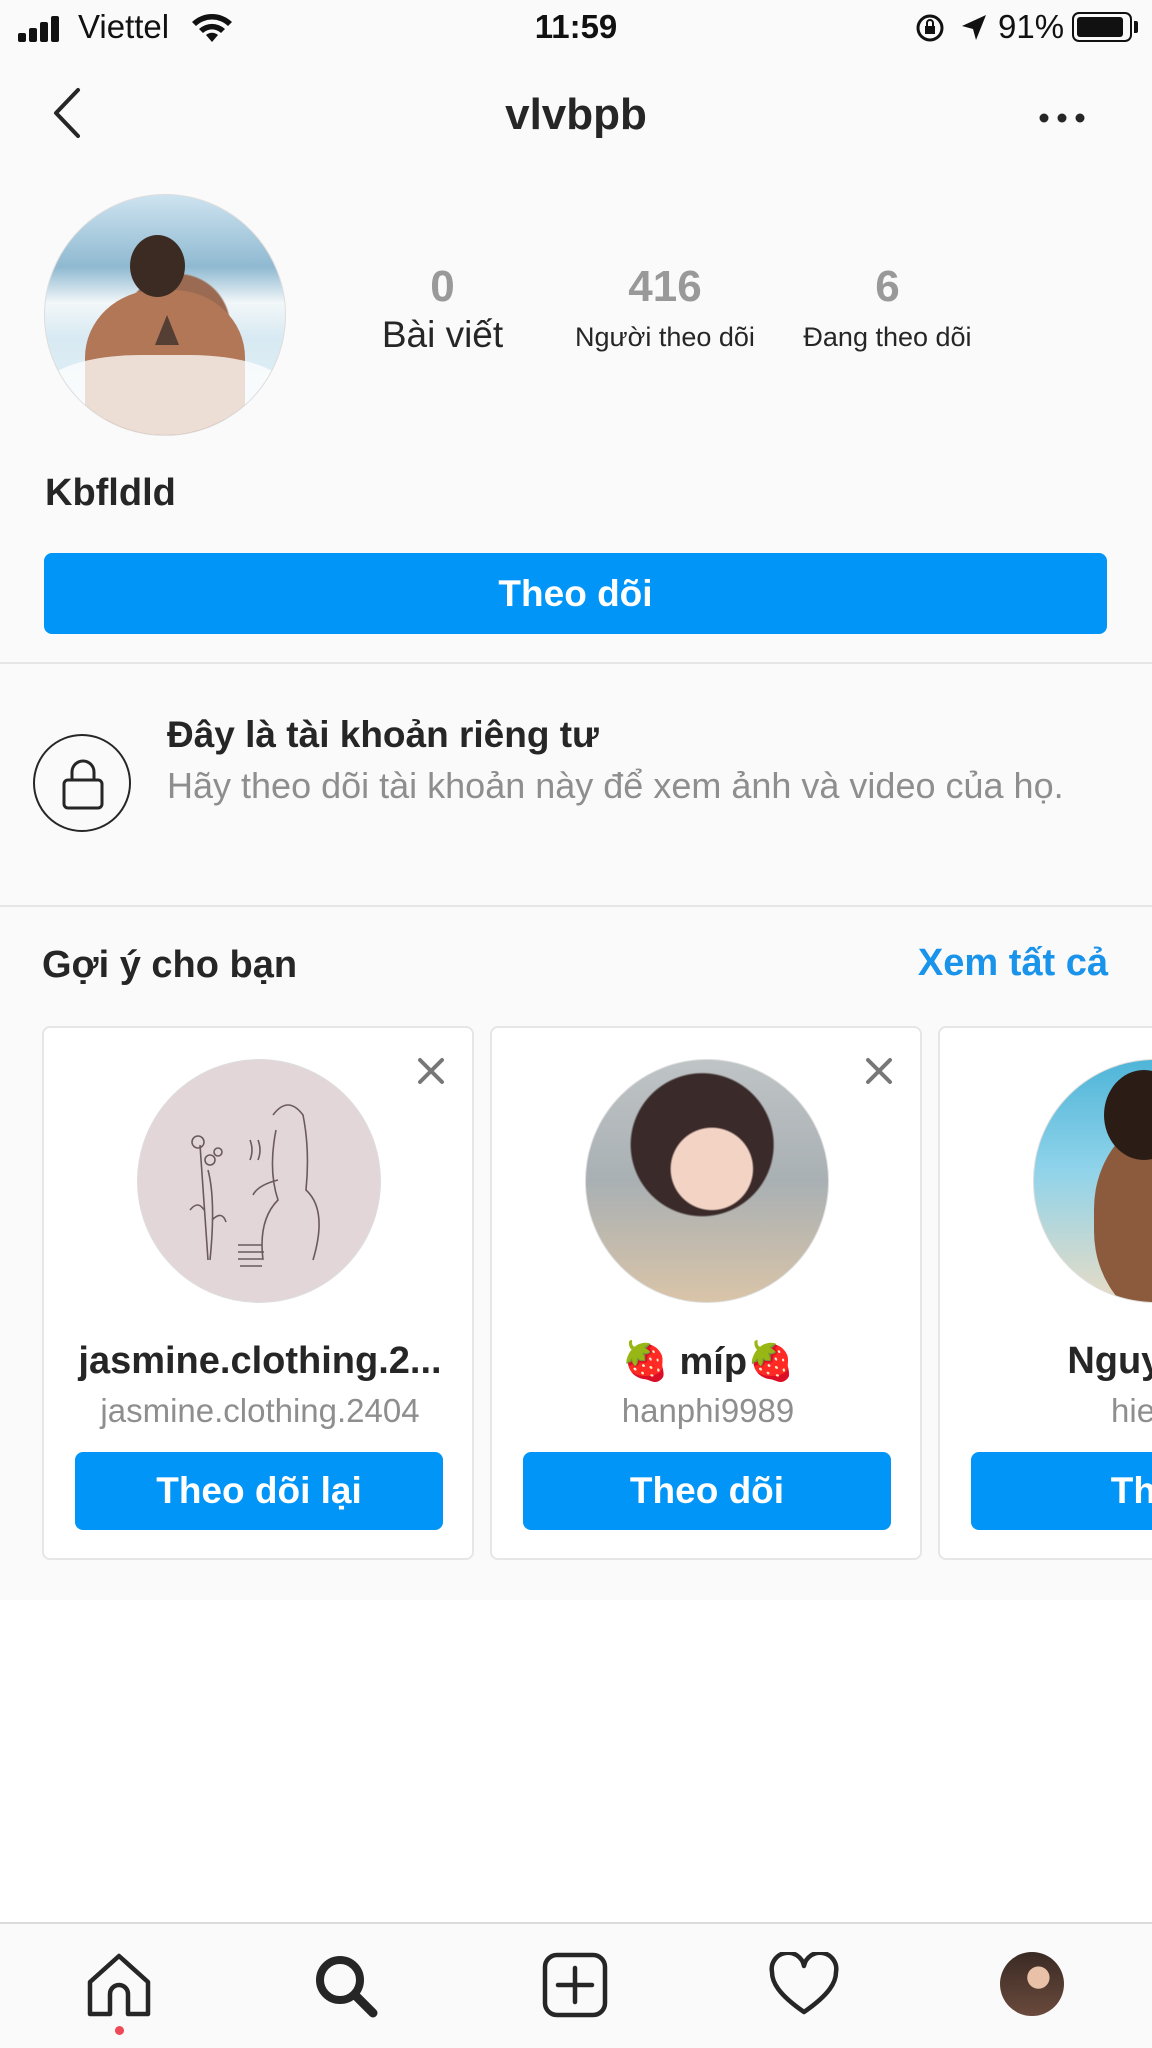  What do you see at coordinates (254, 1185) in the screenshot?
I see `line-art-illustration` at bounding box center [254, 1185].